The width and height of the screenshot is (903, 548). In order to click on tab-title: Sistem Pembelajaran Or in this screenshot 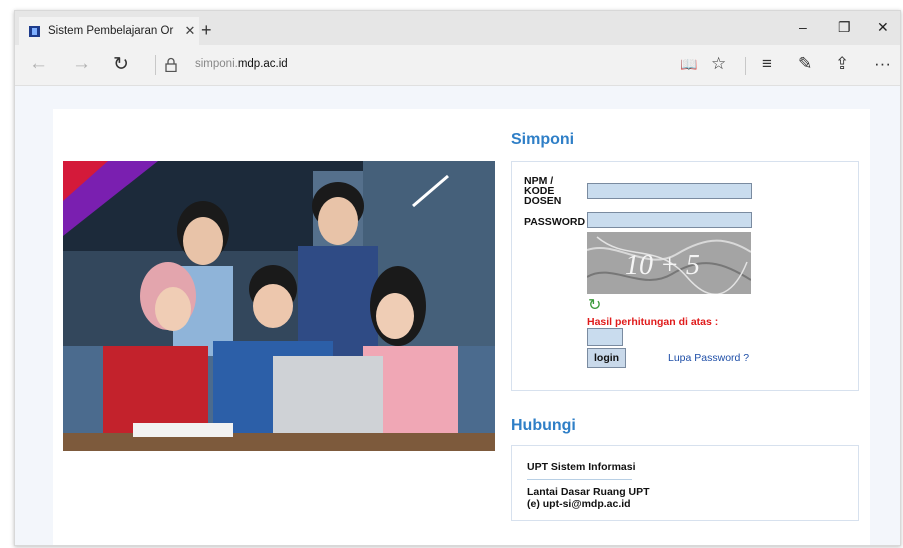, I will do `click(111, 31)`.